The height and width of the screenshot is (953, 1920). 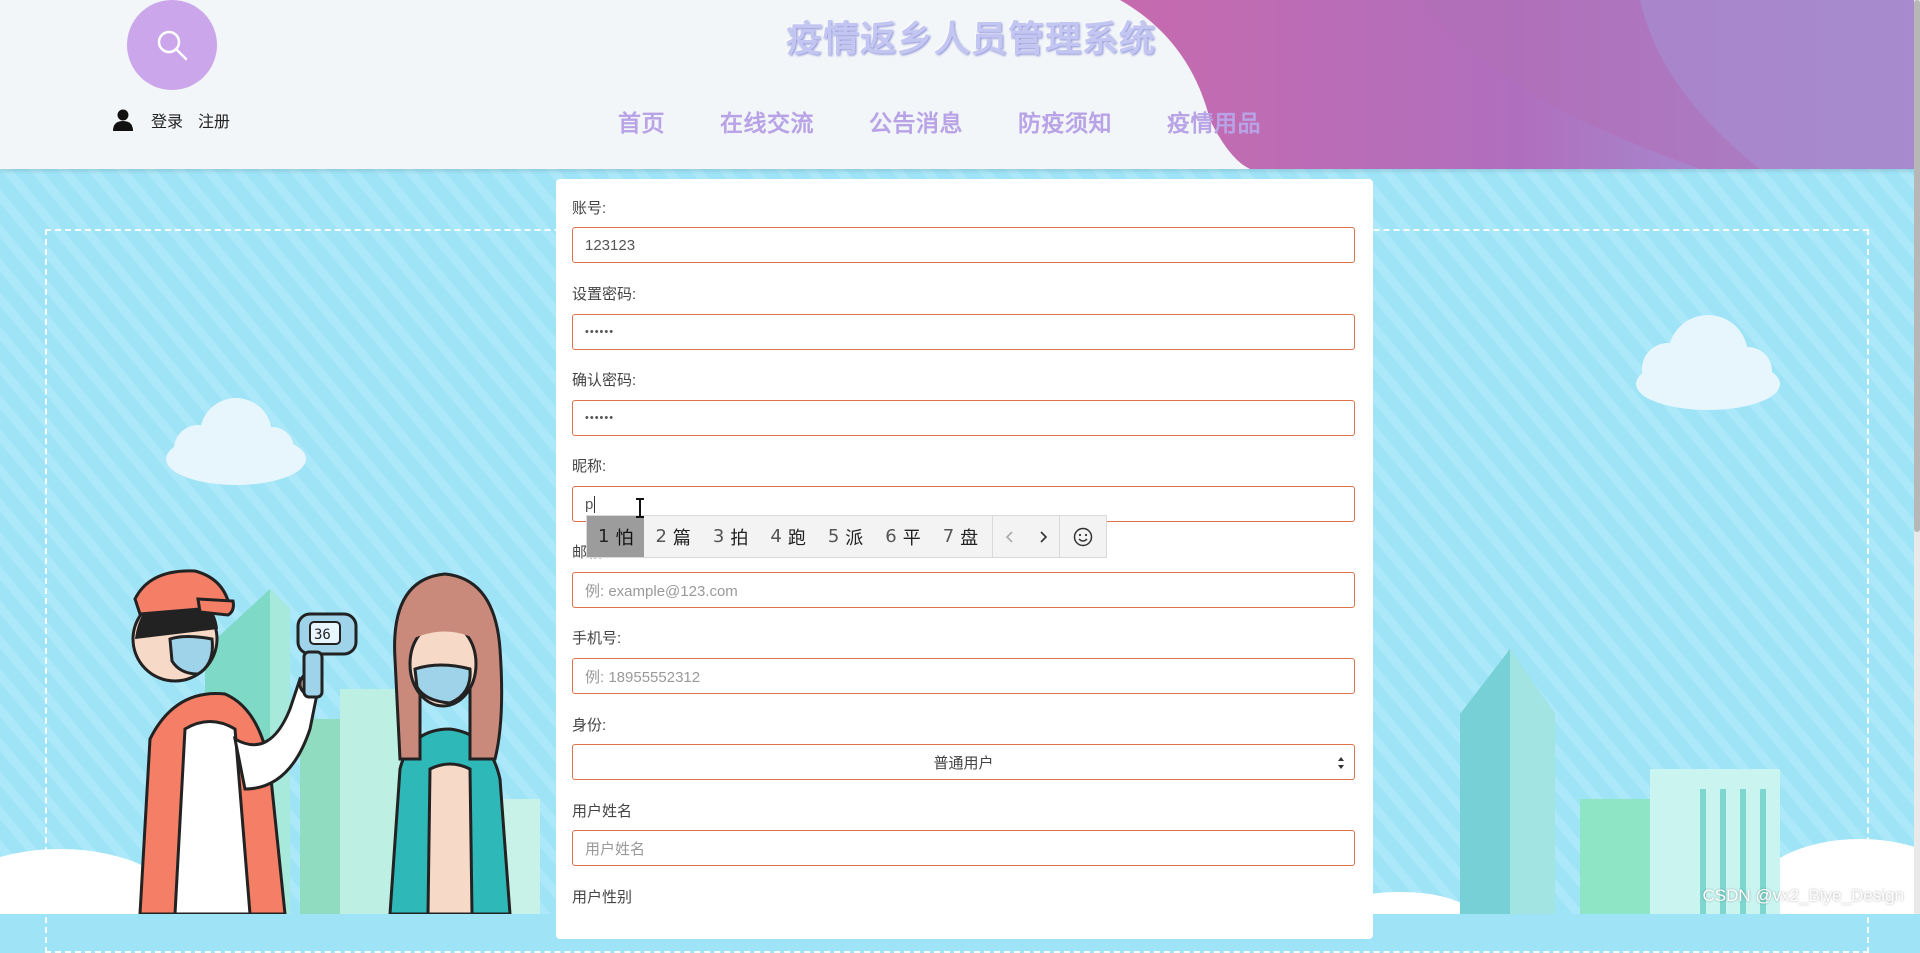 I want to click on role-select: 普通用户, so click(x=963, y=762).